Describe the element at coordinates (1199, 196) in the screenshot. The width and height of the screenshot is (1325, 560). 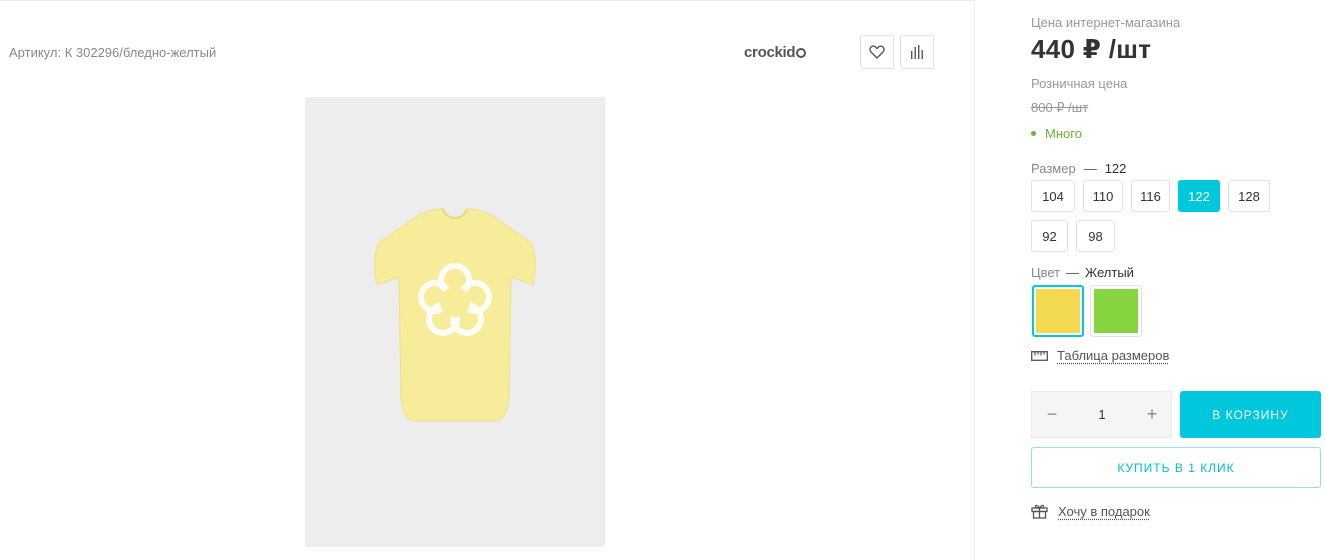
I see `size-option-122: 122` at that location.